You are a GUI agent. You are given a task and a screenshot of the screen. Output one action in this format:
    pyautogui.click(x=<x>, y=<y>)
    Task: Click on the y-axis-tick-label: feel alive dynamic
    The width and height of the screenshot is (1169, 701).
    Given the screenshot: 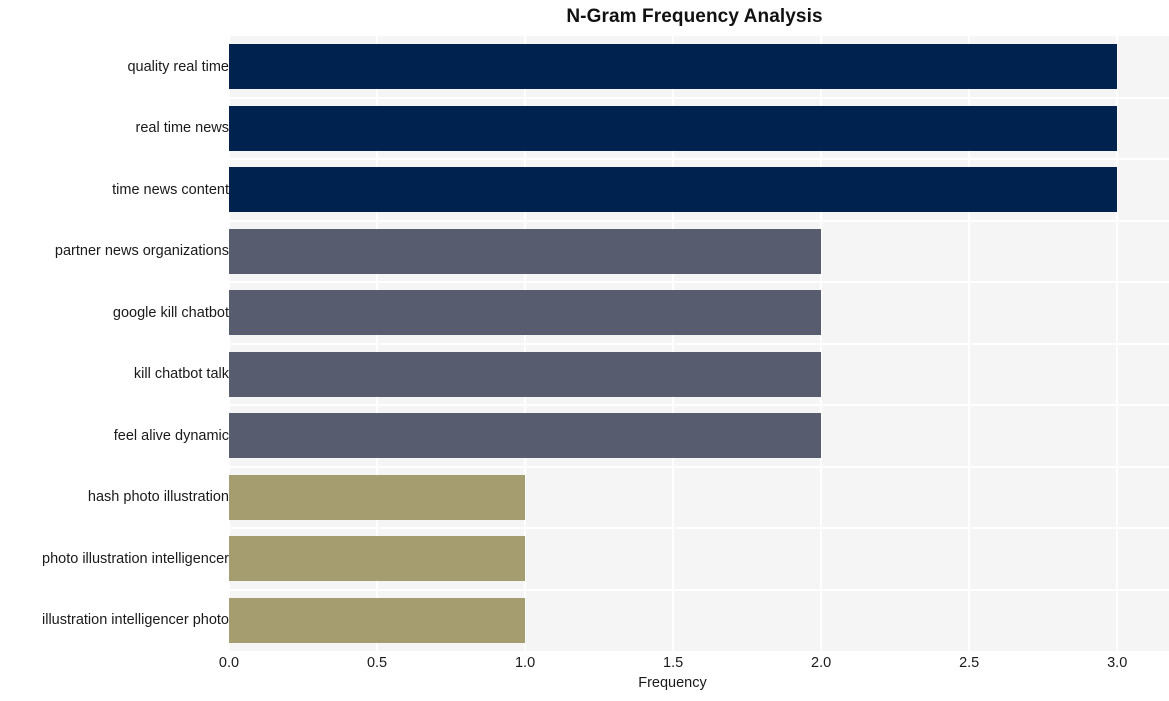 What is the action you would take?
    pyautogui.click(x=171, y=435)
    